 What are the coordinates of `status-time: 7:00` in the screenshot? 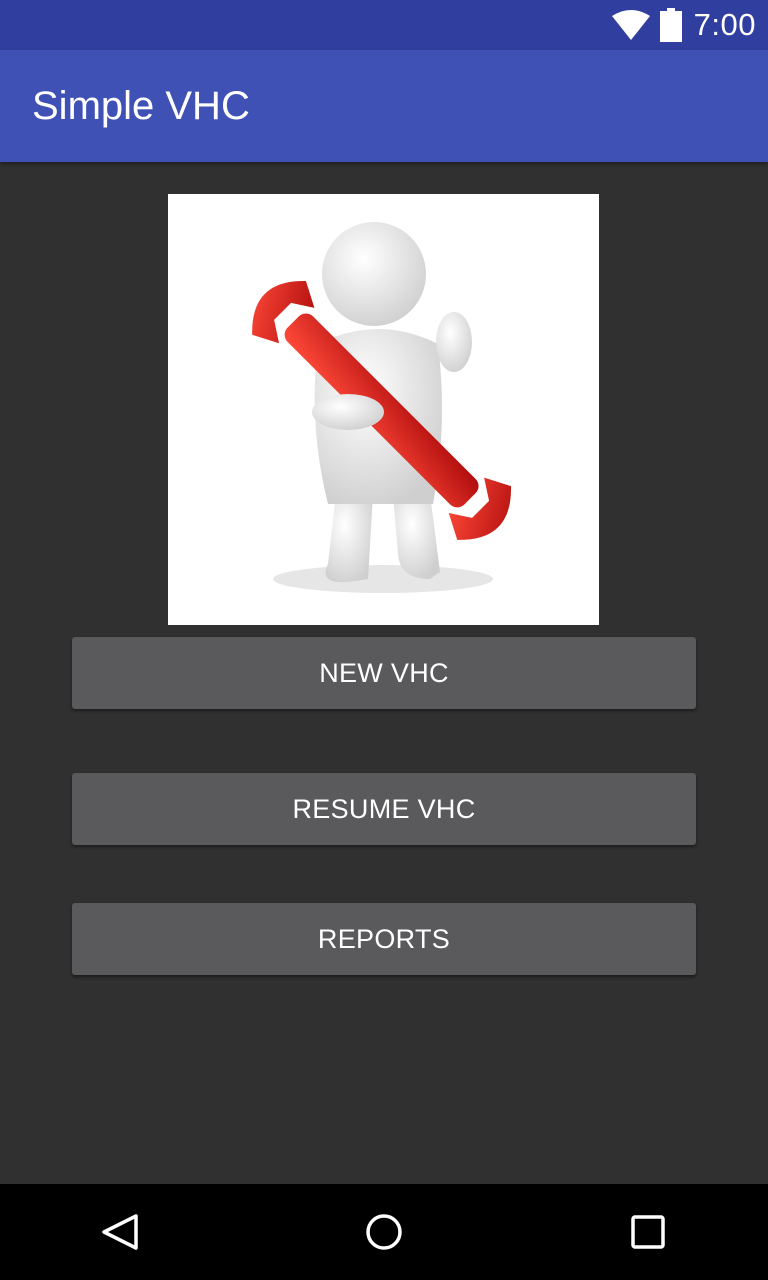 It's located at (724, 24).